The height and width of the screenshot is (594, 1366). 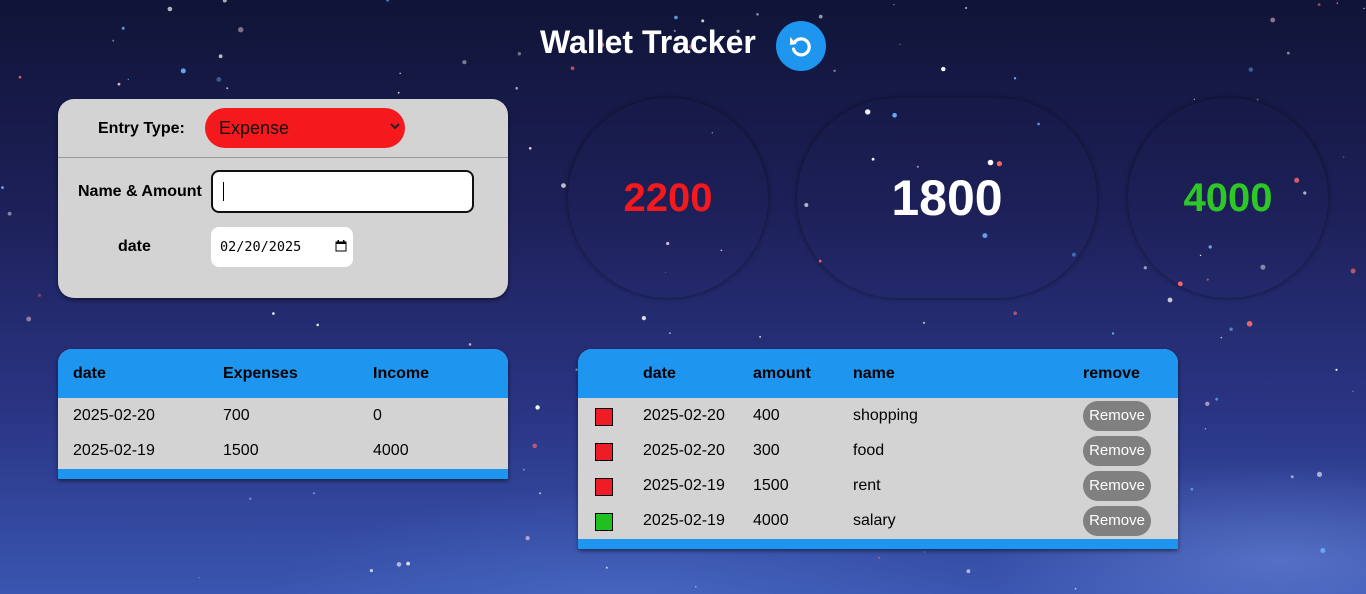 I want to click on column-header-amount: amount, so click(x=782, y=373).